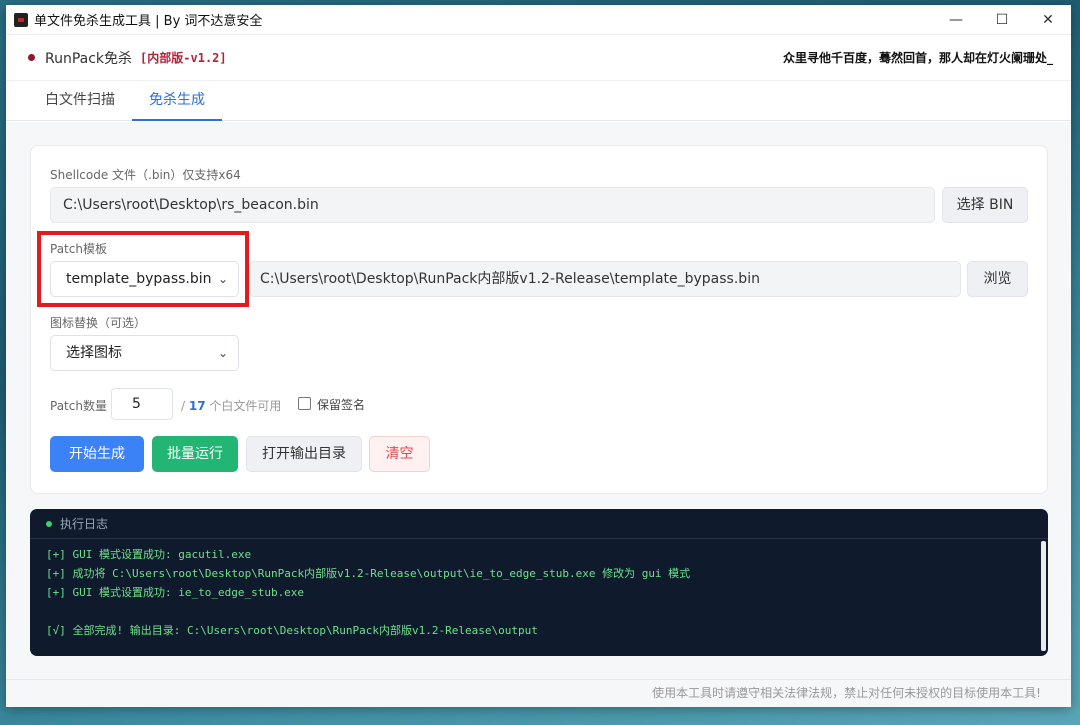 Image resolution: width=1080 pixels, height=725 pixels. I want to click on patch-template-select: template_bypass.bin ⌄, so click(144, 279).